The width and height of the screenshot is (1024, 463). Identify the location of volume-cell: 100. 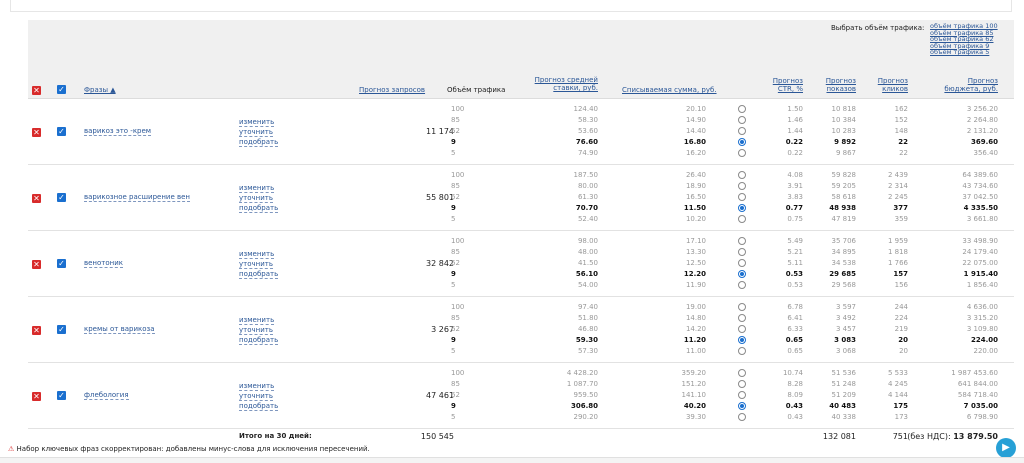
(458, 373).